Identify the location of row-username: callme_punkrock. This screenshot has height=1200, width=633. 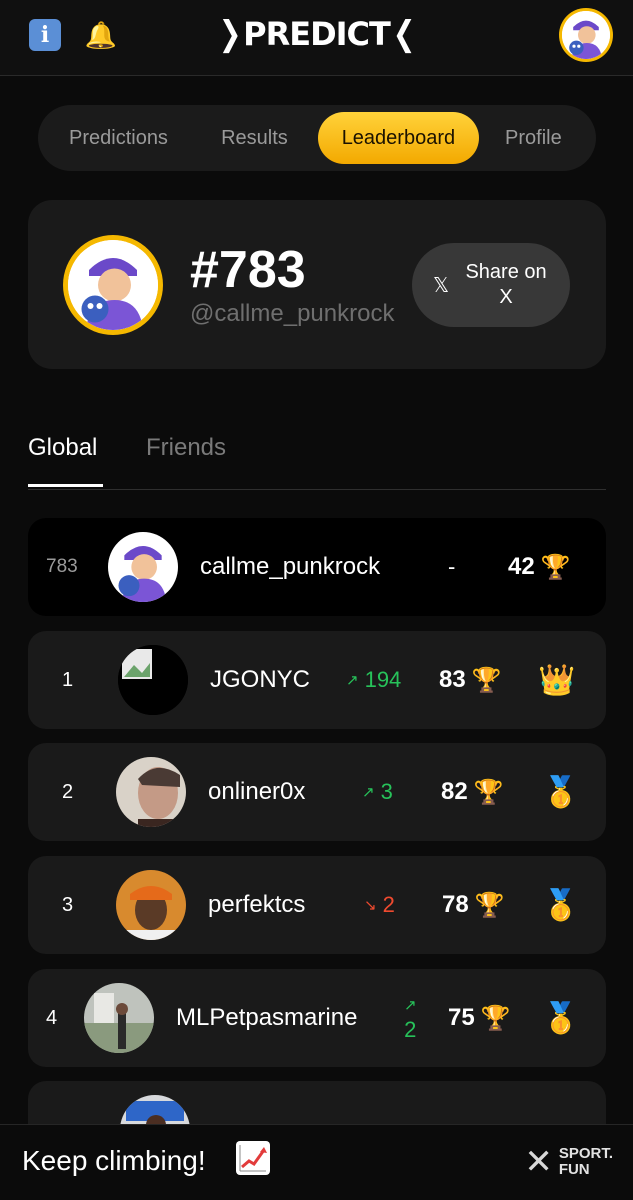
(290, 566).